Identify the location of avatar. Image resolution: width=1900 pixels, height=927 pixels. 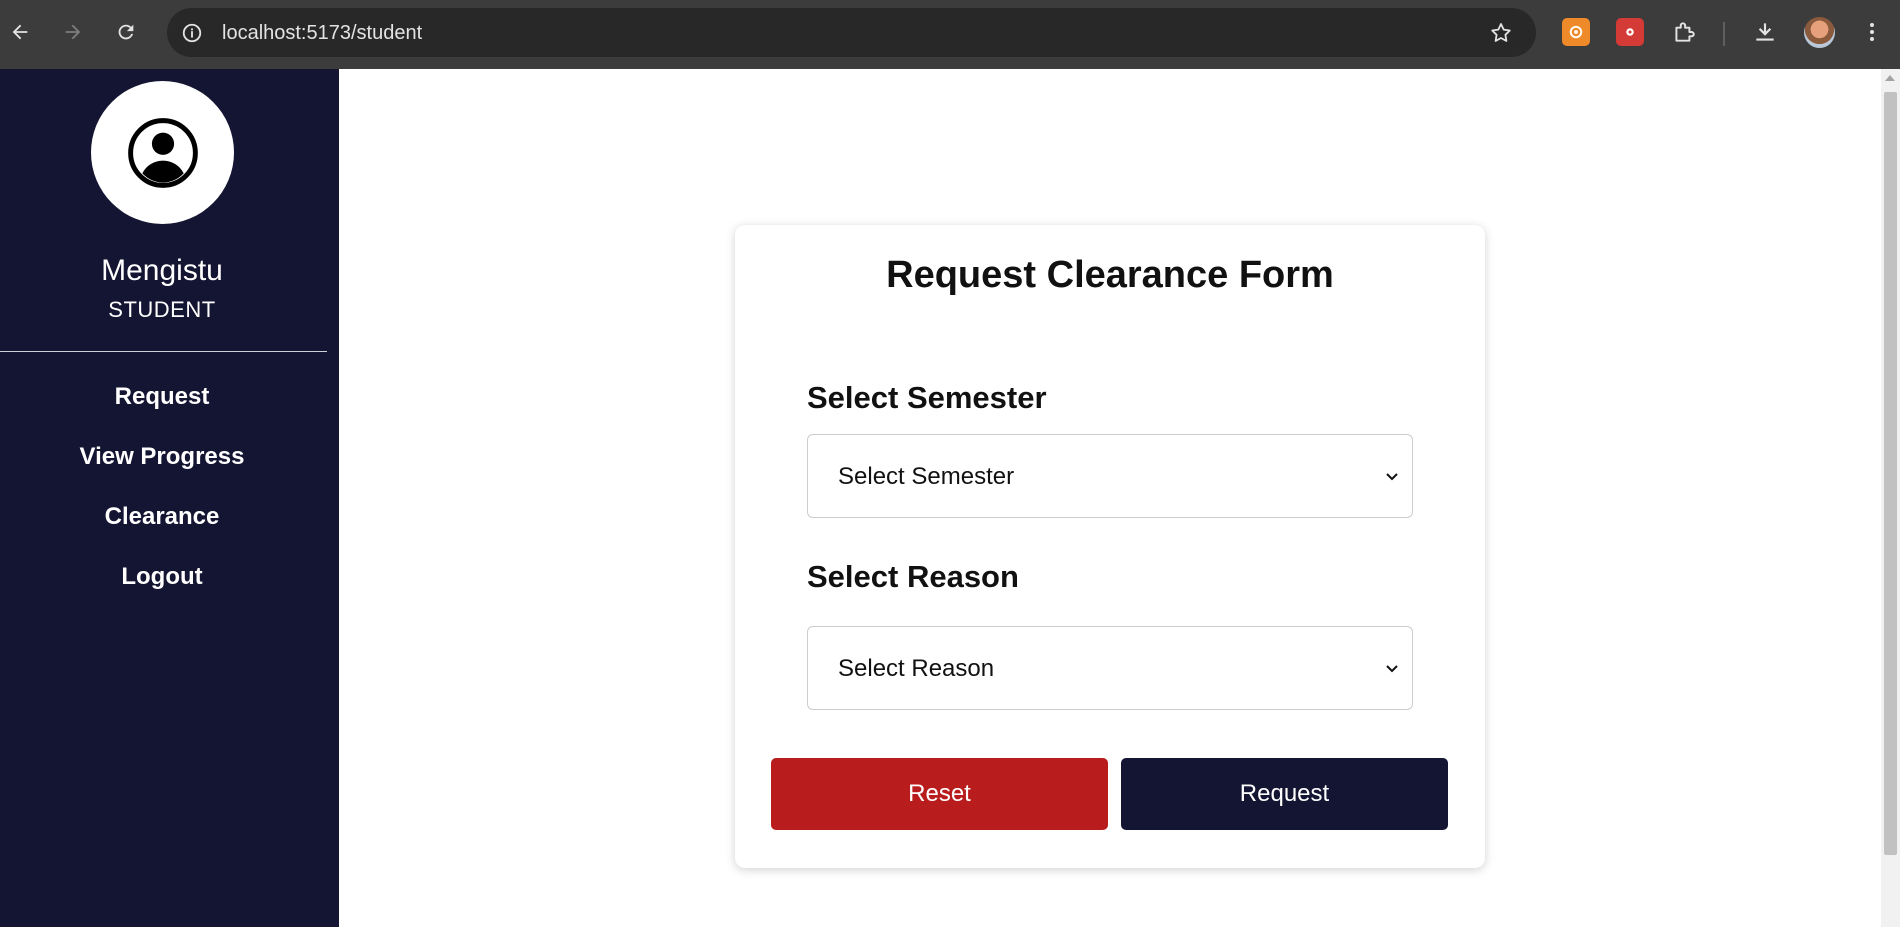
(162, 152).